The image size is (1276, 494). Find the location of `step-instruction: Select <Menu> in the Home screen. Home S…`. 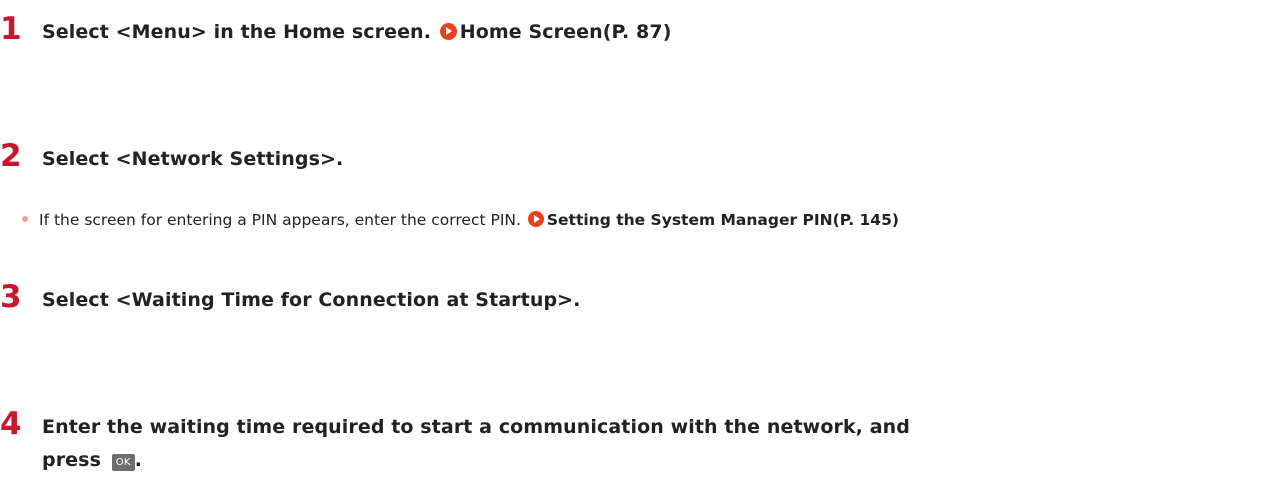

step-instruction: Select <Menu> in the Home screen. Home S… is located at coordinates (632, 32).